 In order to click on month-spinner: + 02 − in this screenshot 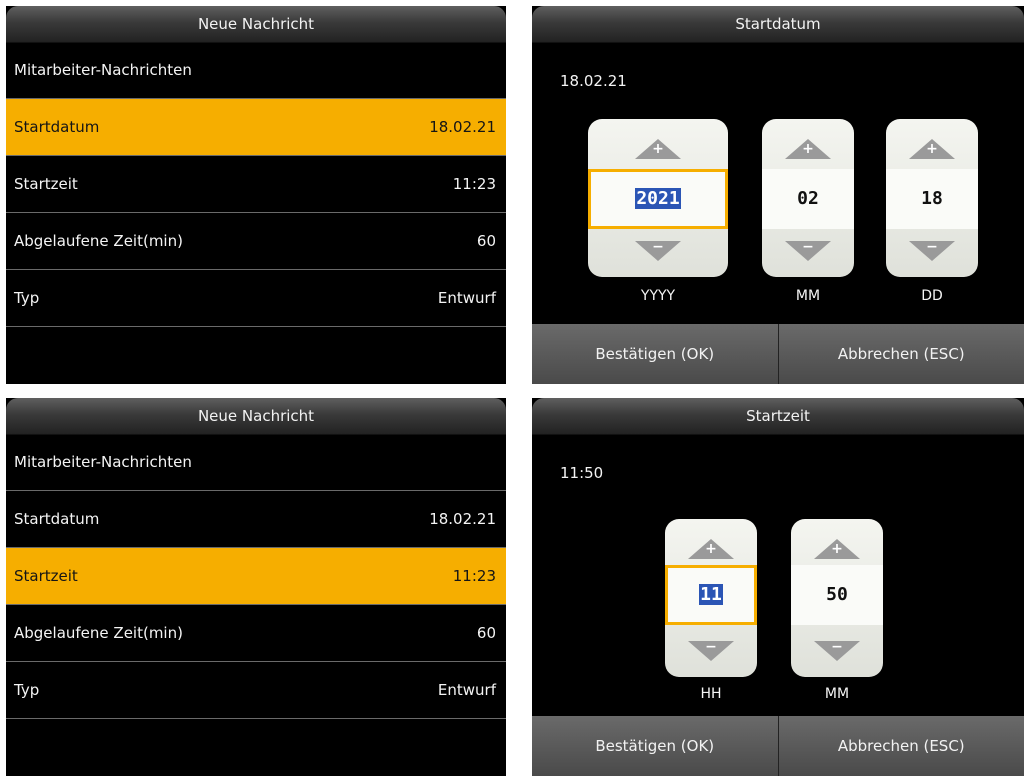, I will do `click(808, 198)`.